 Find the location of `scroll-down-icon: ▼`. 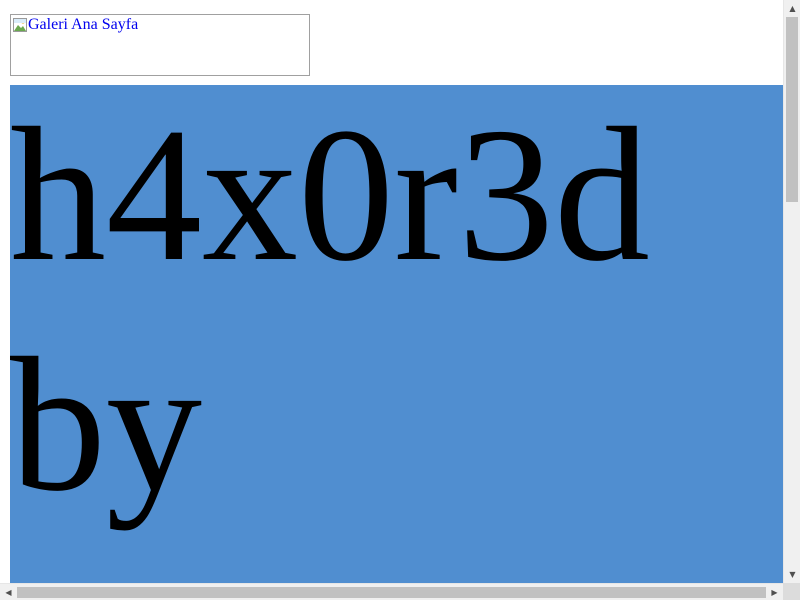

scroll-down-icon: ▼ is located at coordinates (792, 574).